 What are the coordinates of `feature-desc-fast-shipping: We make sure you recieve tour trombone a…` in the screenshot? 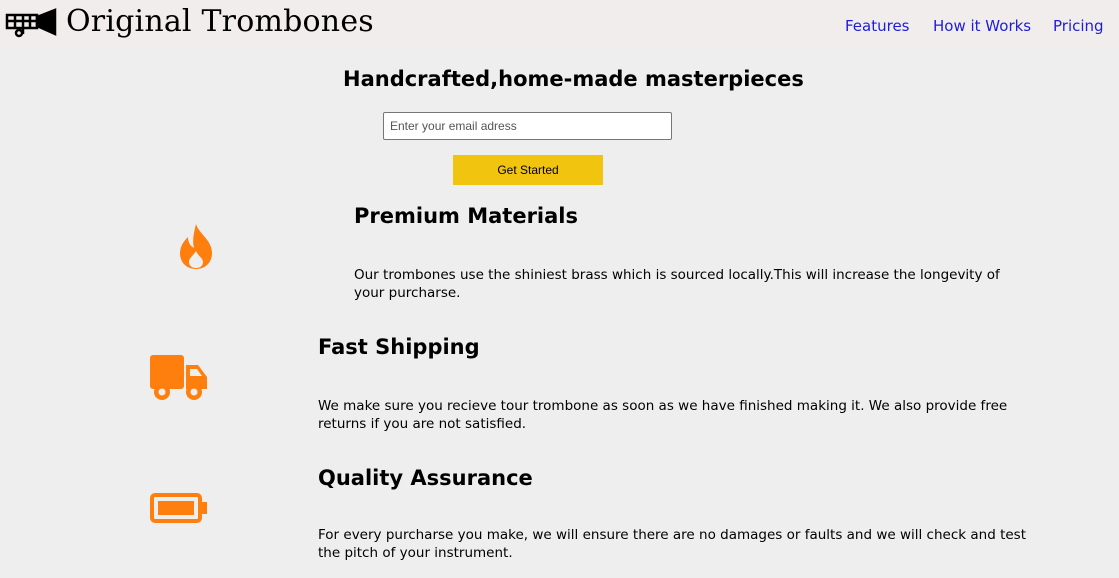 It's located at (663, 415).